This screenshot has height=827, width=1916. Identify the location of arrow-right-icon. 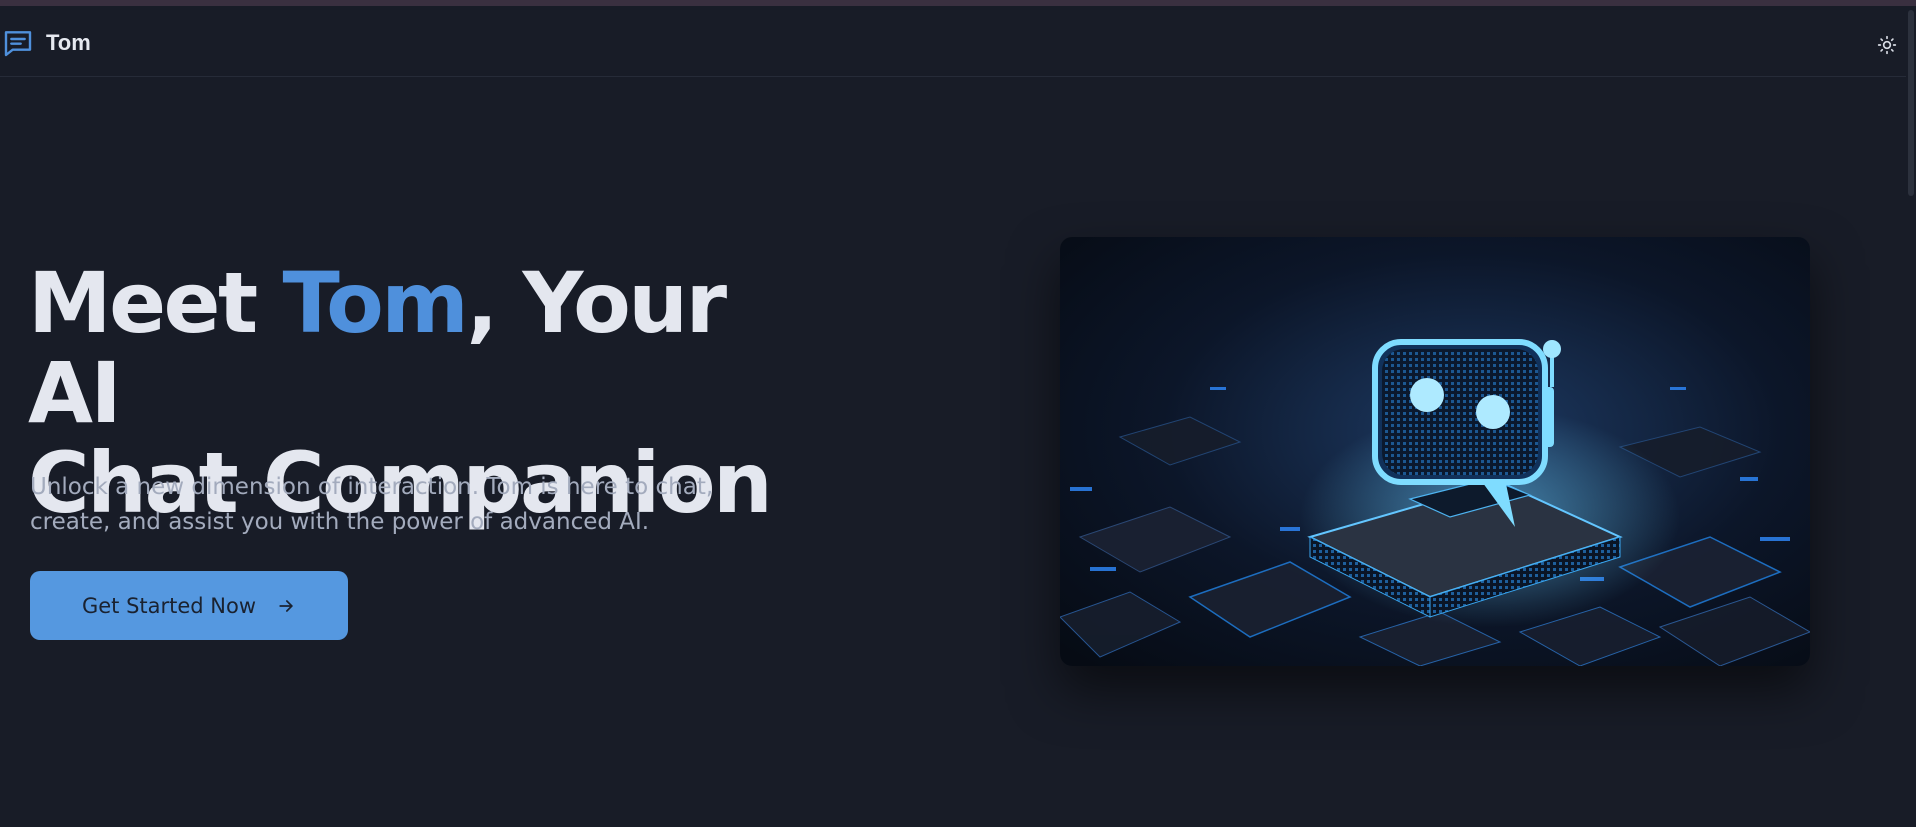
(286, 605).